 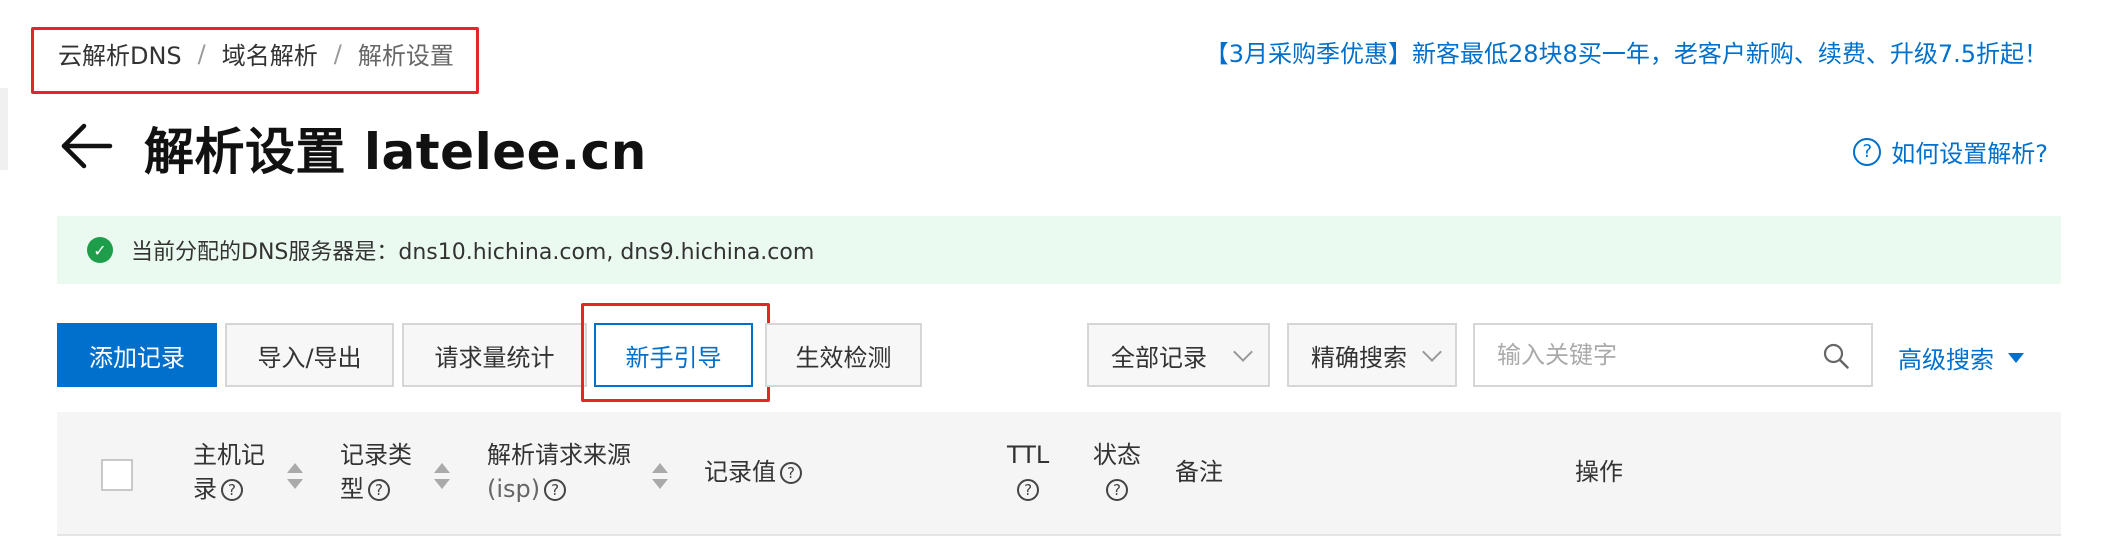 I want to click on column-header-status: 状态 ?, so click(x=1117, y=472).